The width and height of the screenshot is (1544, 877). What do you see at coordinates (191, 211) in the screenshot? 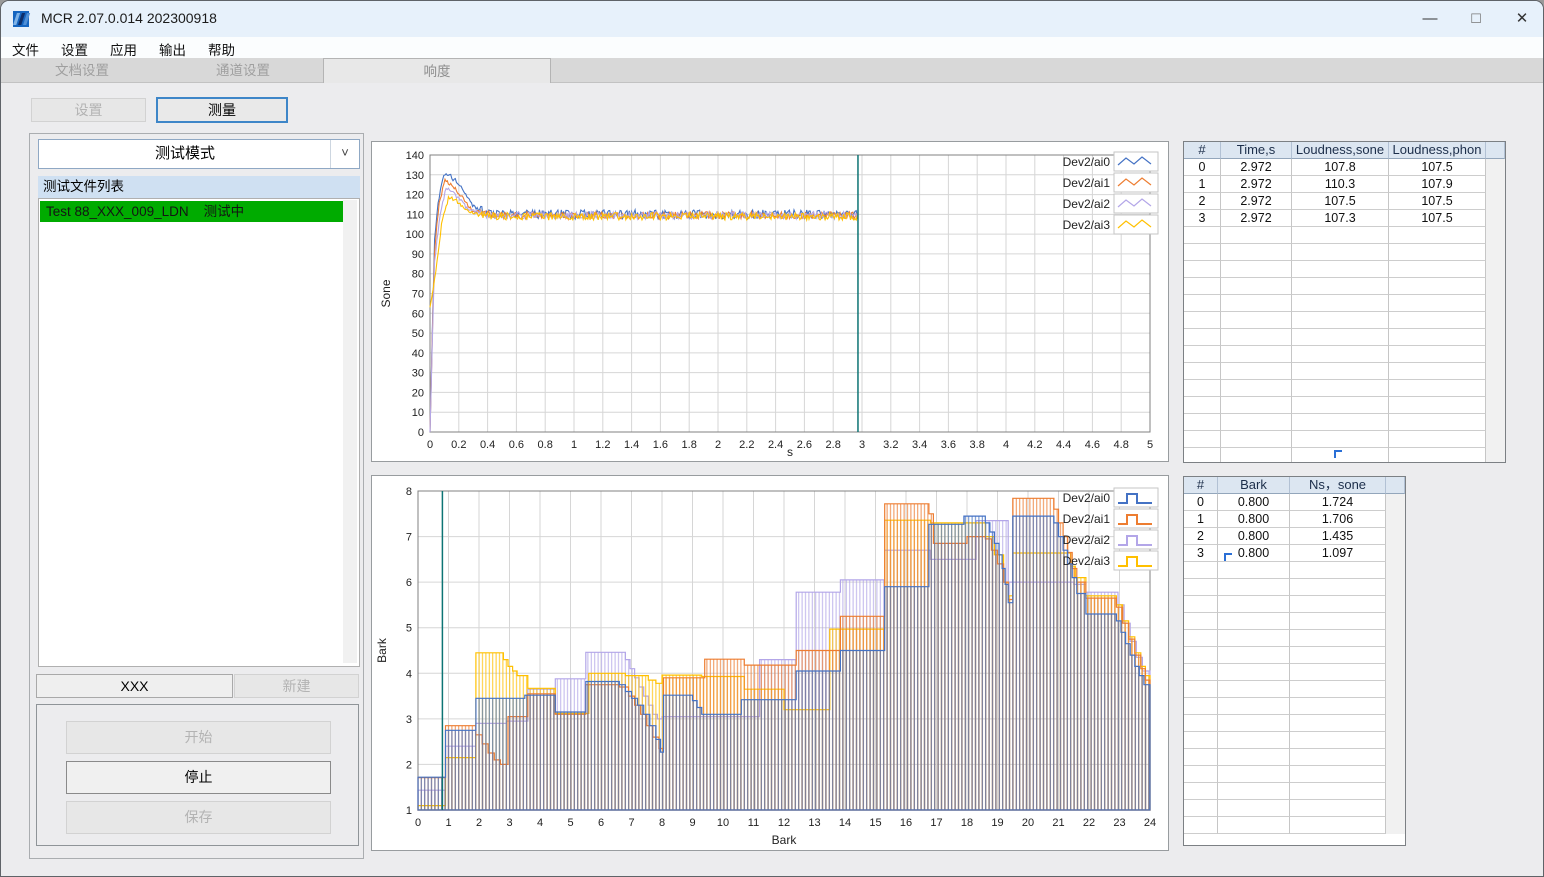
I see `test-file-row: Test 88_XXX_009_LDN 测试中` at bounding box center [191, 211].